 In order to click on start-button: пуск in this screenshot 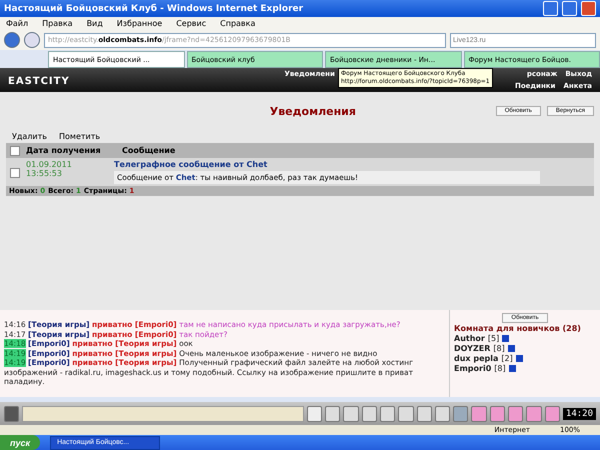, I will do `click(20, 442)`.